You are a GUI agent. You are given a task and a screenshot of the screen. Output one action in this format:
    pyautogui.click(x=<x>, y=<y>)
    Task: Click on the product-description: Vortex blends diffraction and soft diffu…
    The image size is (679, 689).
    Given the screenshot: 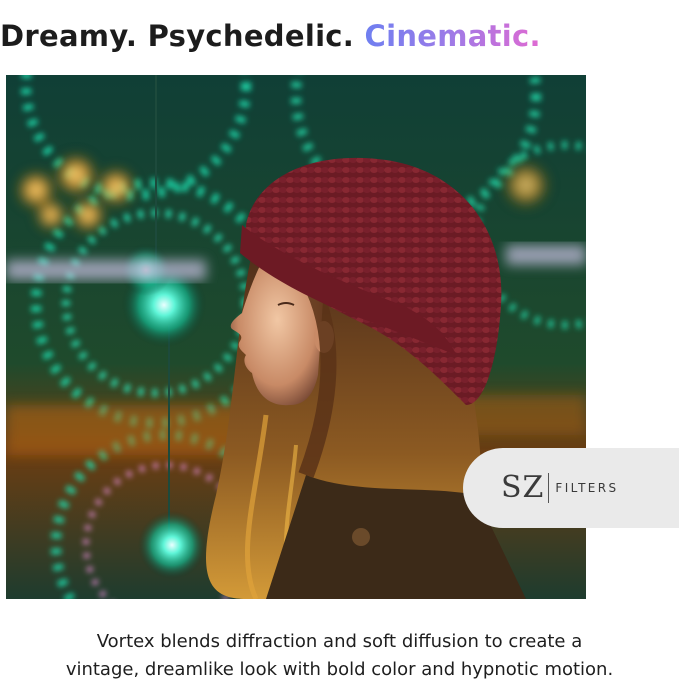 What is the action you would take?
    pyautogui.click(x=339, y=656)
    